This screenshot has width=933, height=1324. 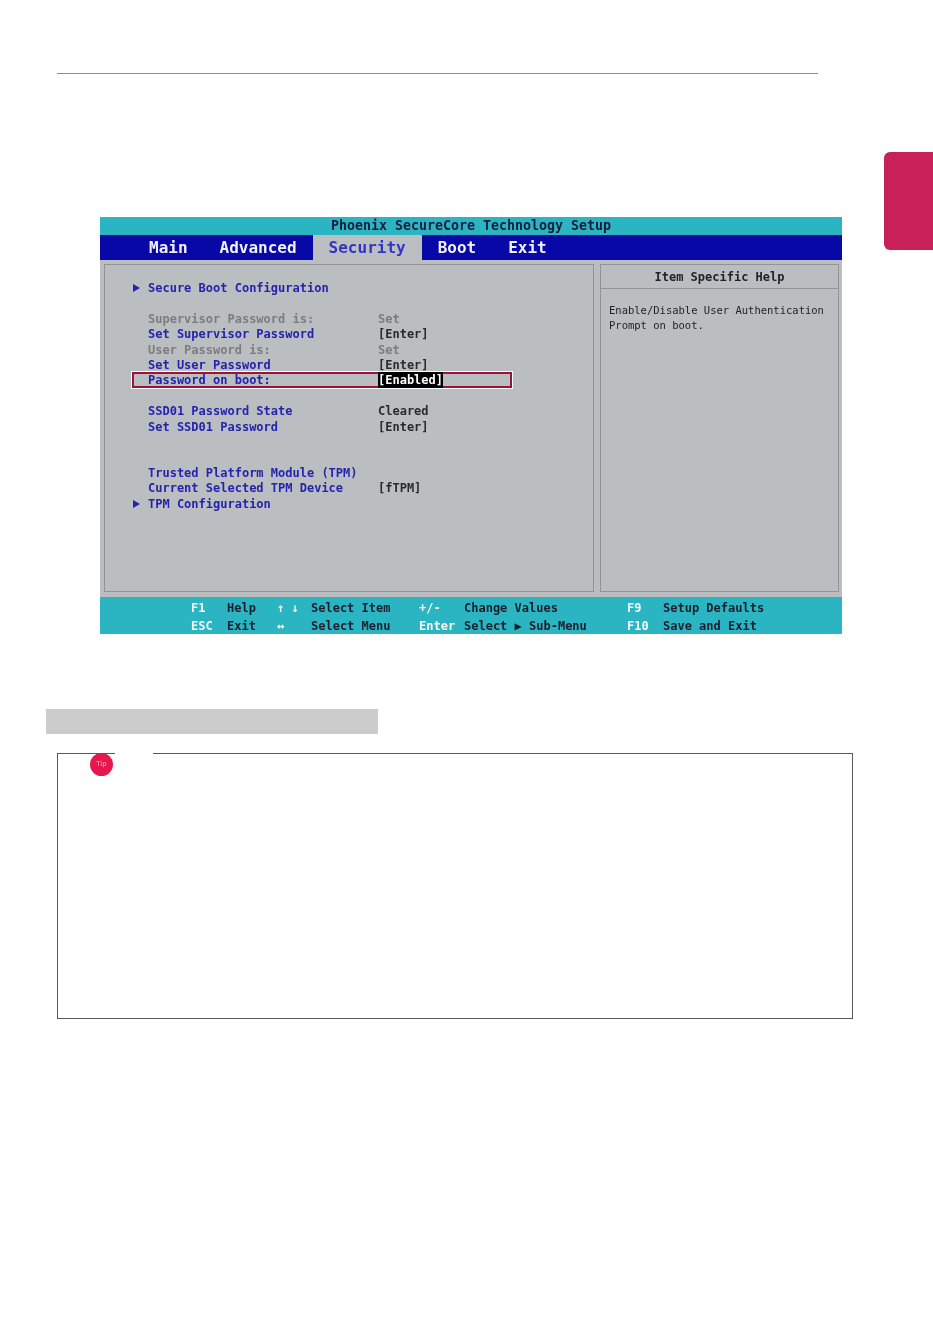 What do you see at coordinates (263, 488) in the screenshot?
I see `setting-label: Current Selected TPM Device` at bounding box center [263, 488].